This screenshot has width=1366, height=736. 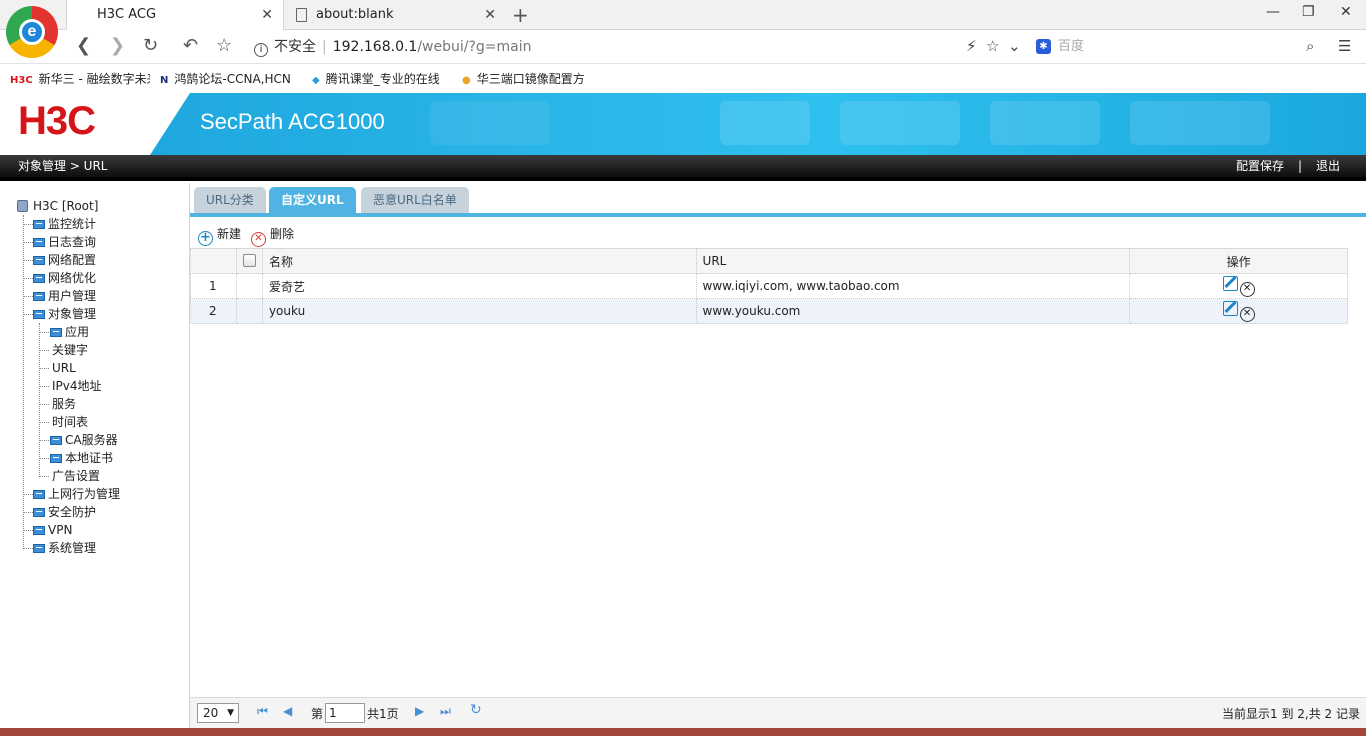 I want to click on tree-root: H3C [Root], so click(x=57, y=206).